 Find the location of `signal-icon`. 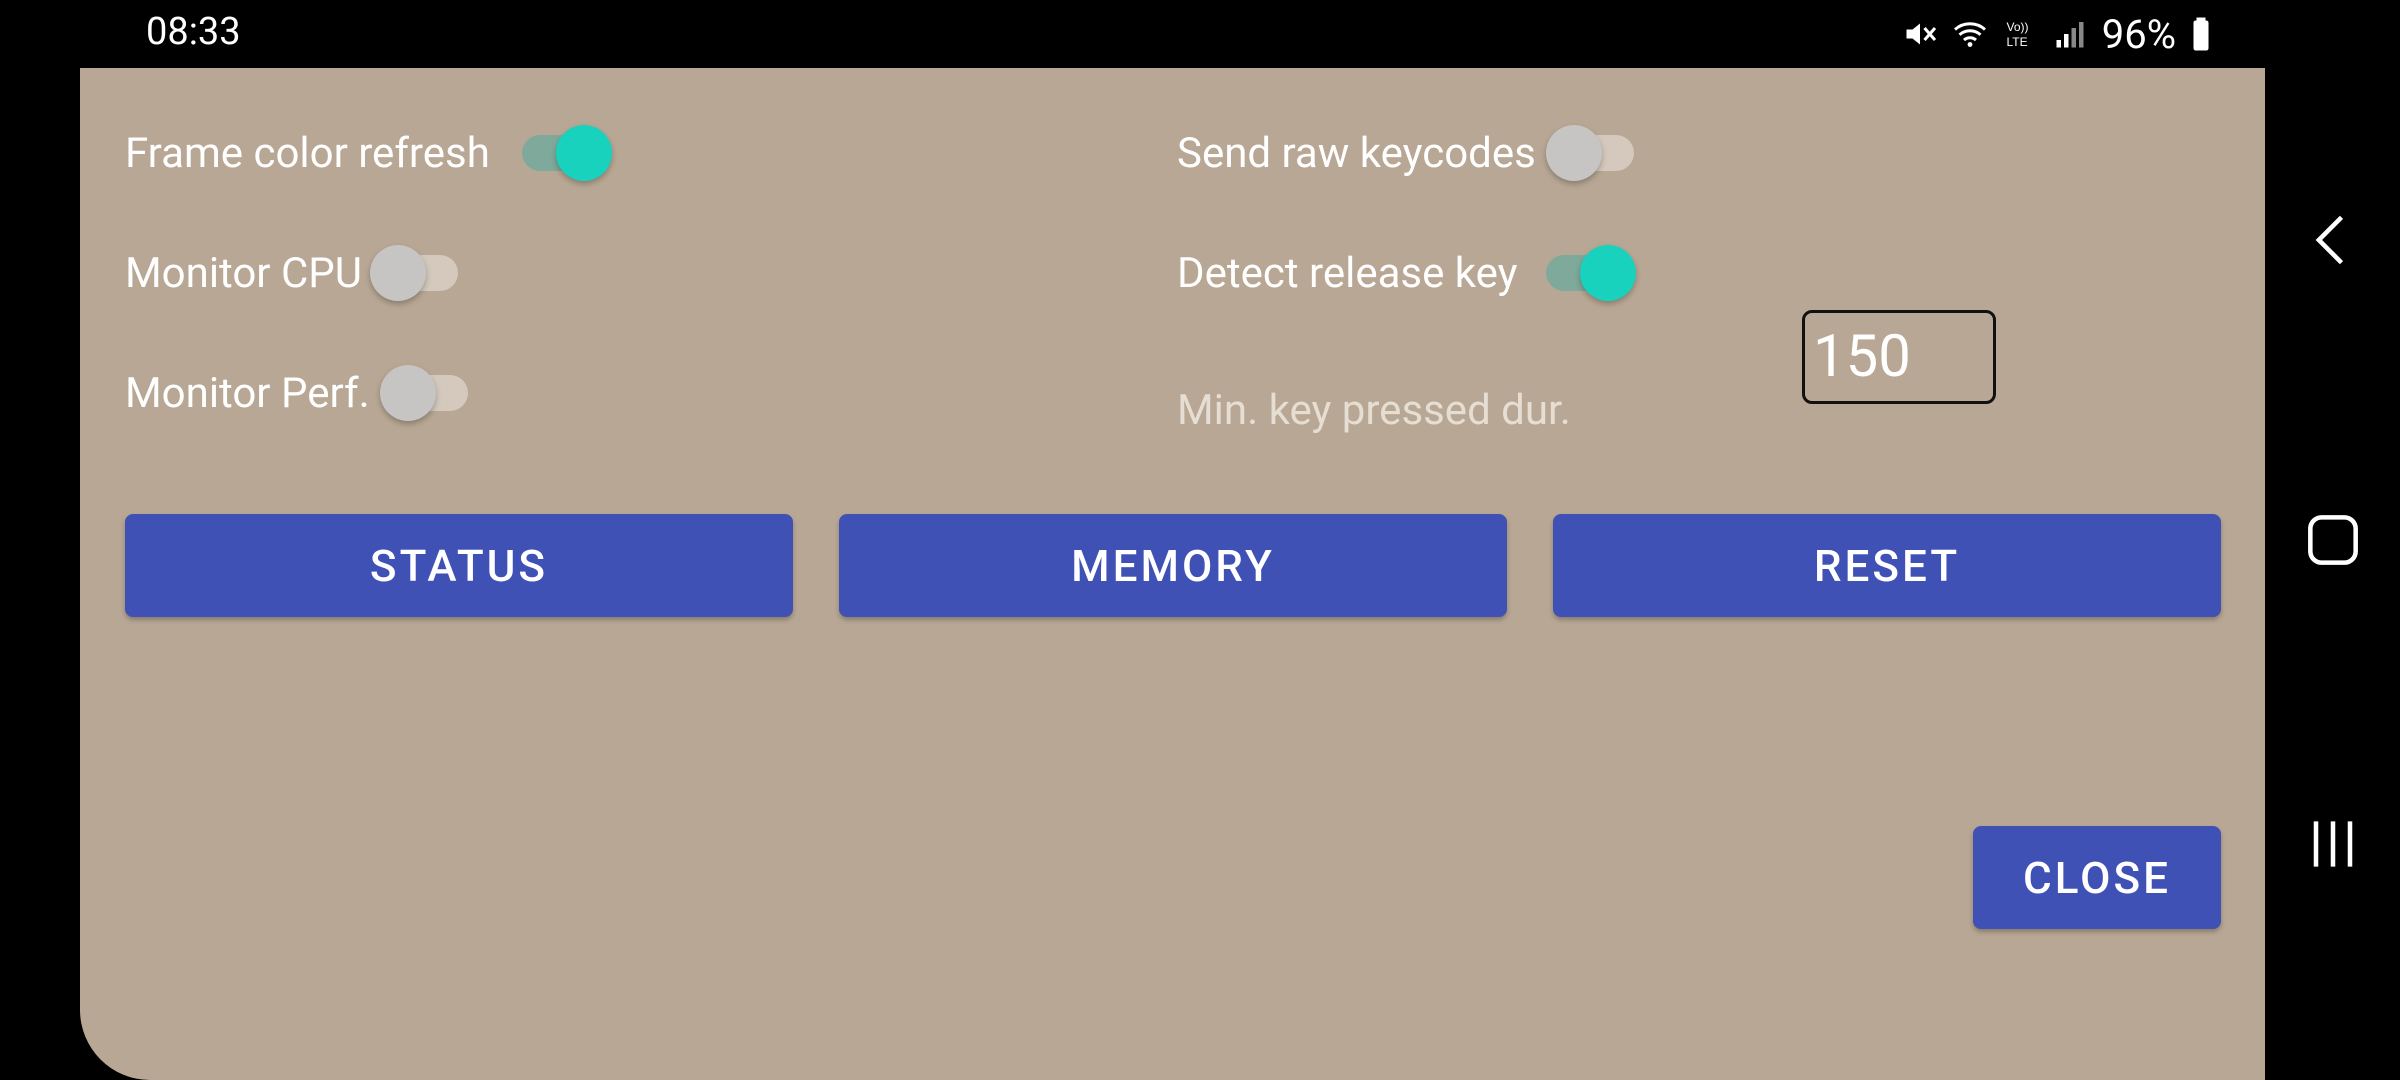

signal-icon is located at coordinates (2070, 35).